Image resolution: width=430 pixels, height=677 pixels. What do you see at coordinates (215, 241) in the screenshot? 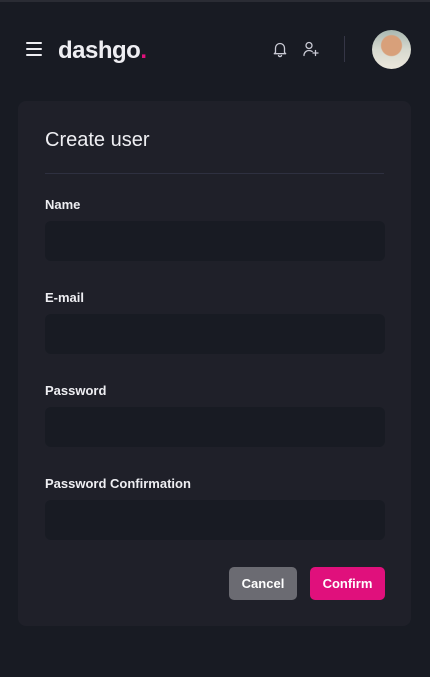
I see `name-field` at bounding box center [215, 241].